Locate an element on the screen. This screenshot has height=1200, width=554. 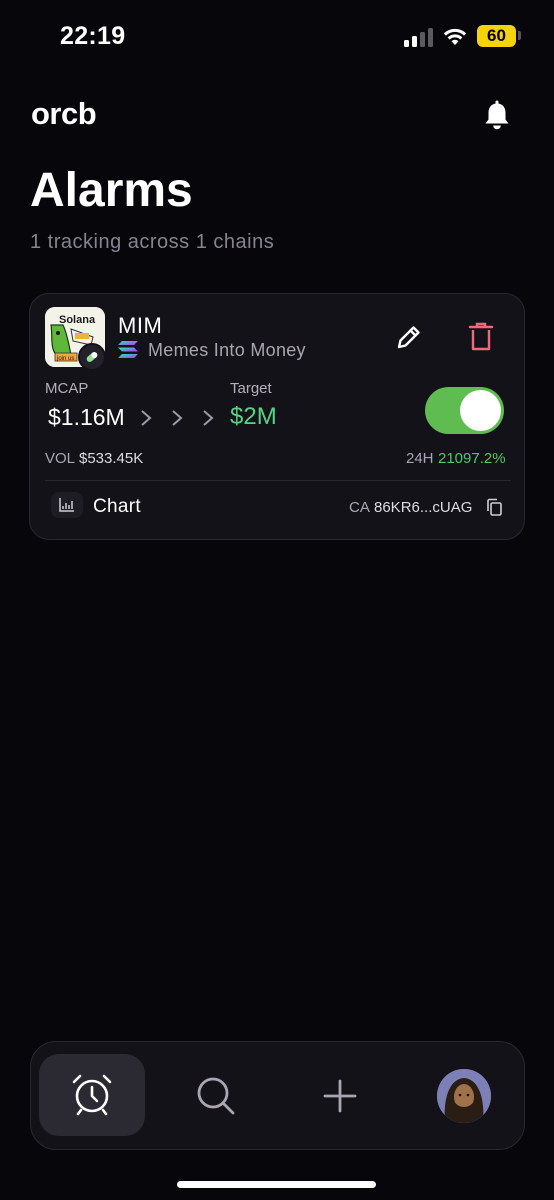
notification-bell-icon is located at coordinates (497, 115).